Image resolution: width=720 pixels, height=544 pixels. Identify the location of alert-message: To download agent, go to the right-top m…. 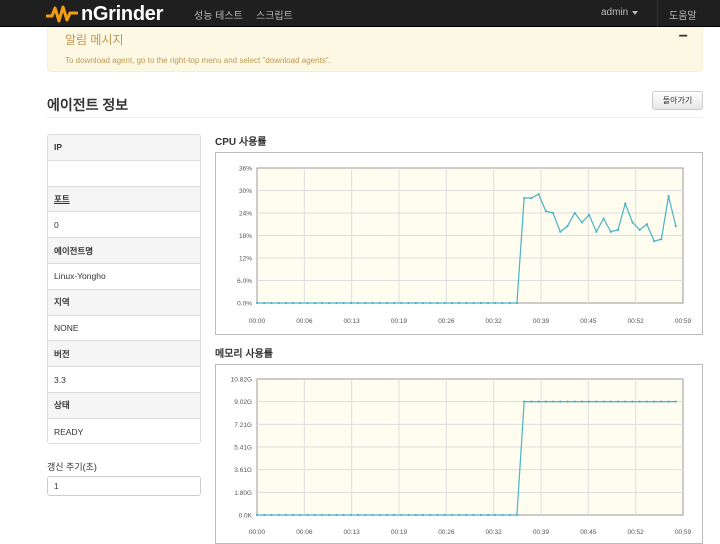
(198, 60).